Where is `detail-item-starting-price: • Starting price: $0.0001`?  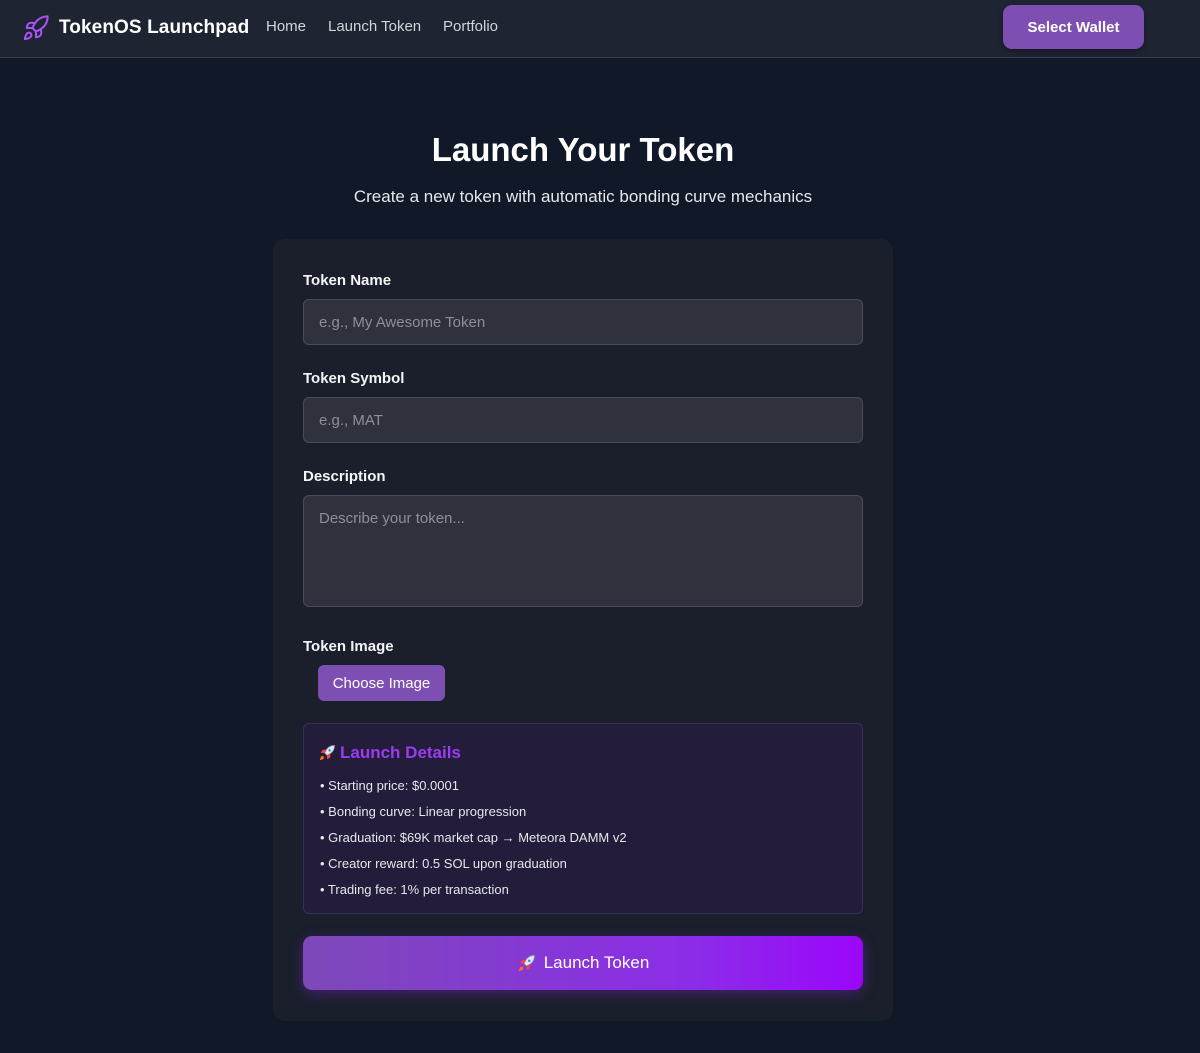 detail-item-starting-price: • Starting price: $0.0001 is located at coordinates (389, 785).